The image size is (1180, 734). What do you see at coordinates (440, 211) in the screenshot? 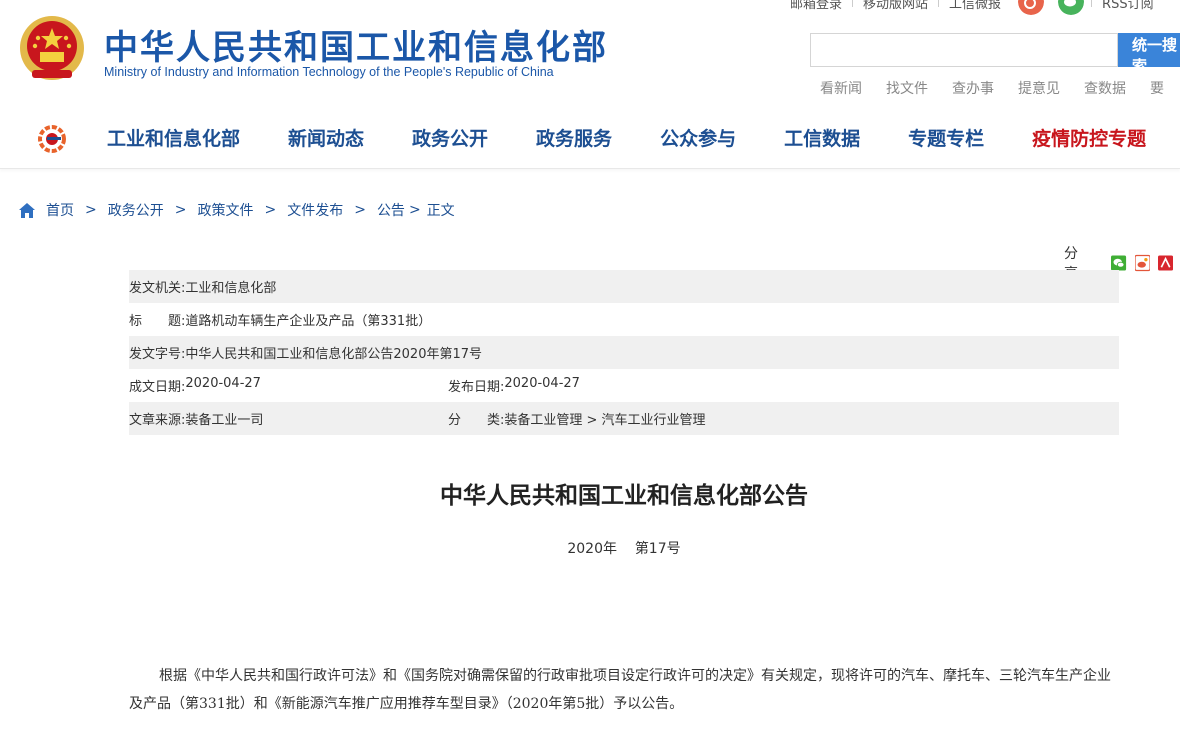
I see `breadcrumb-current: 正文` at bounding box center [440, 211].